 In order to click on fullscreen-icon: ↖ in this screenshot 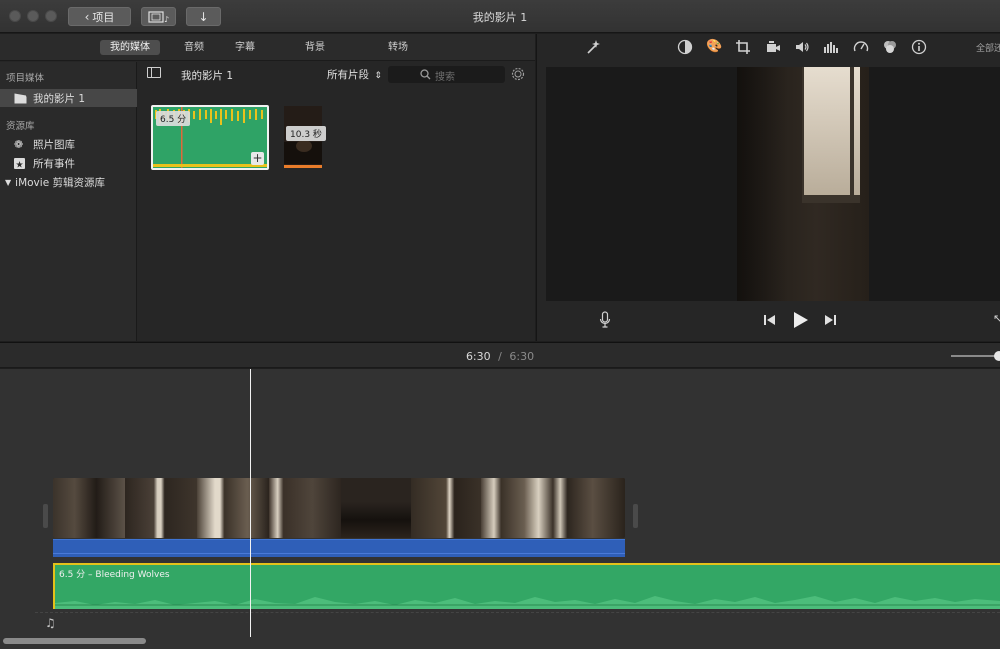, I will do `click(996, 318)`.